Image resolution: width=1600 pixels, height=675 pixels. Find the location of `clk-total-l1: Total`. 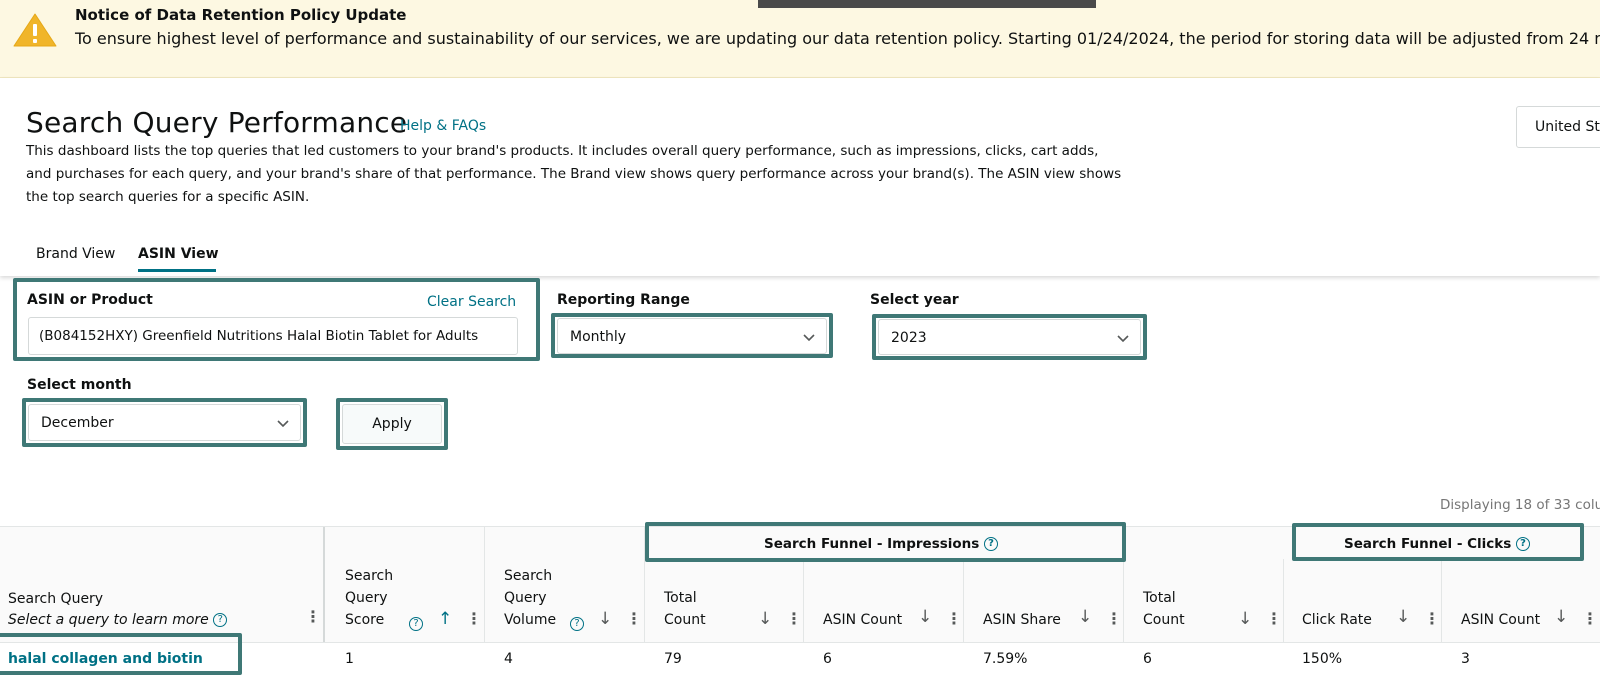

clk-total-l1: Total is located at coordinates (1159, 598).